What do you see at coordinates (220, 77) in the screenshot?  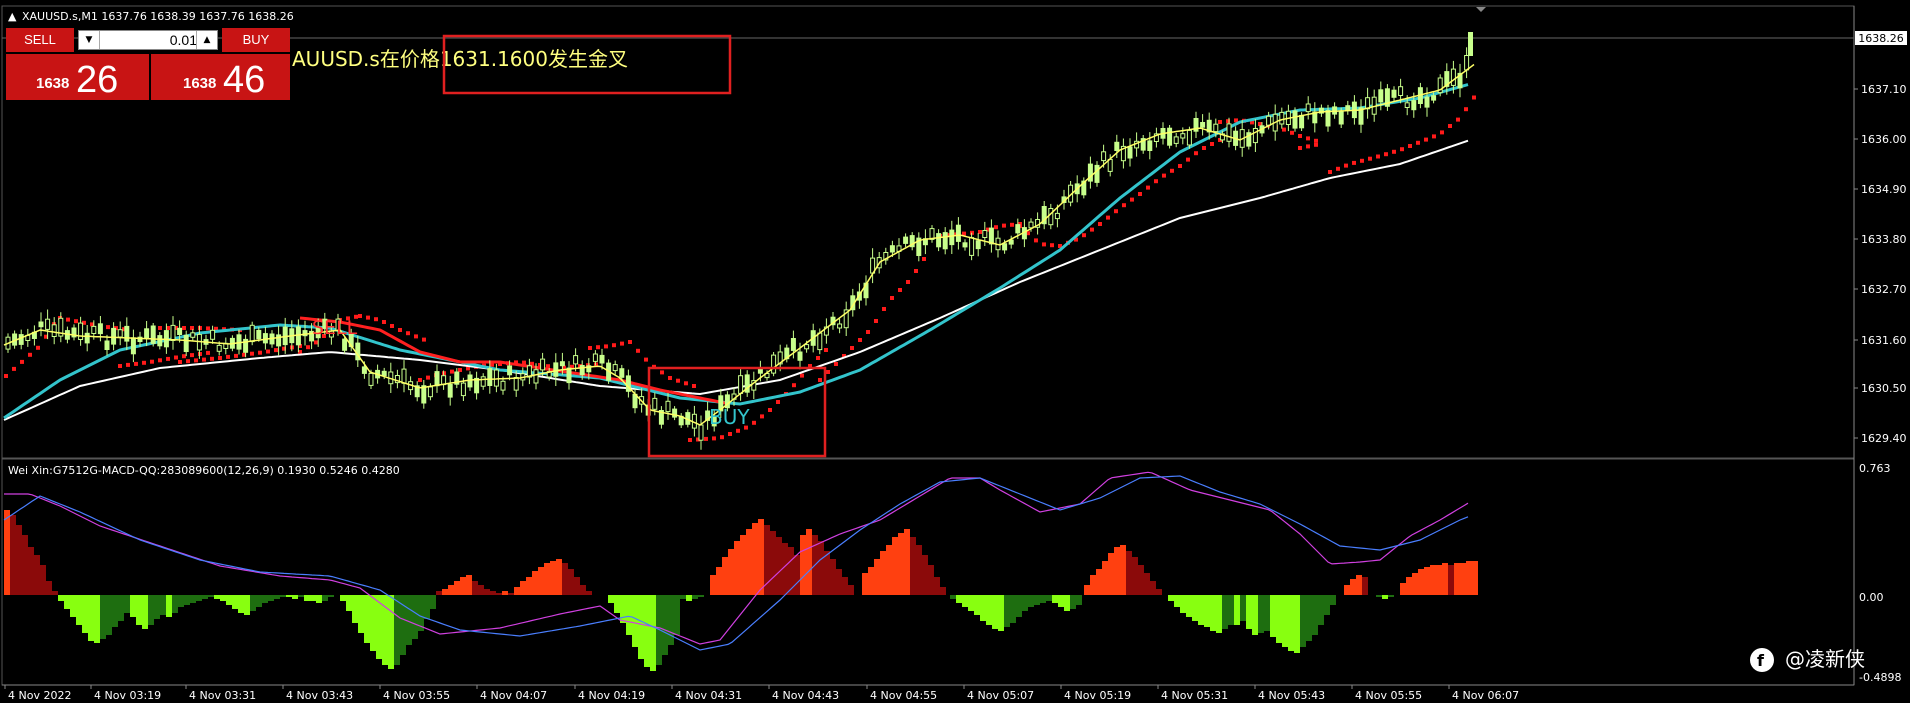 I see `buy-price-button: 1638 46` at bounding box center [220, 77].